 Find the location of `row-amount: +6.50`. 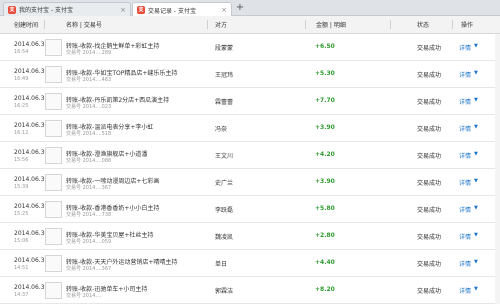

row-amount: +6.50 is located at coordinates (325, 46).